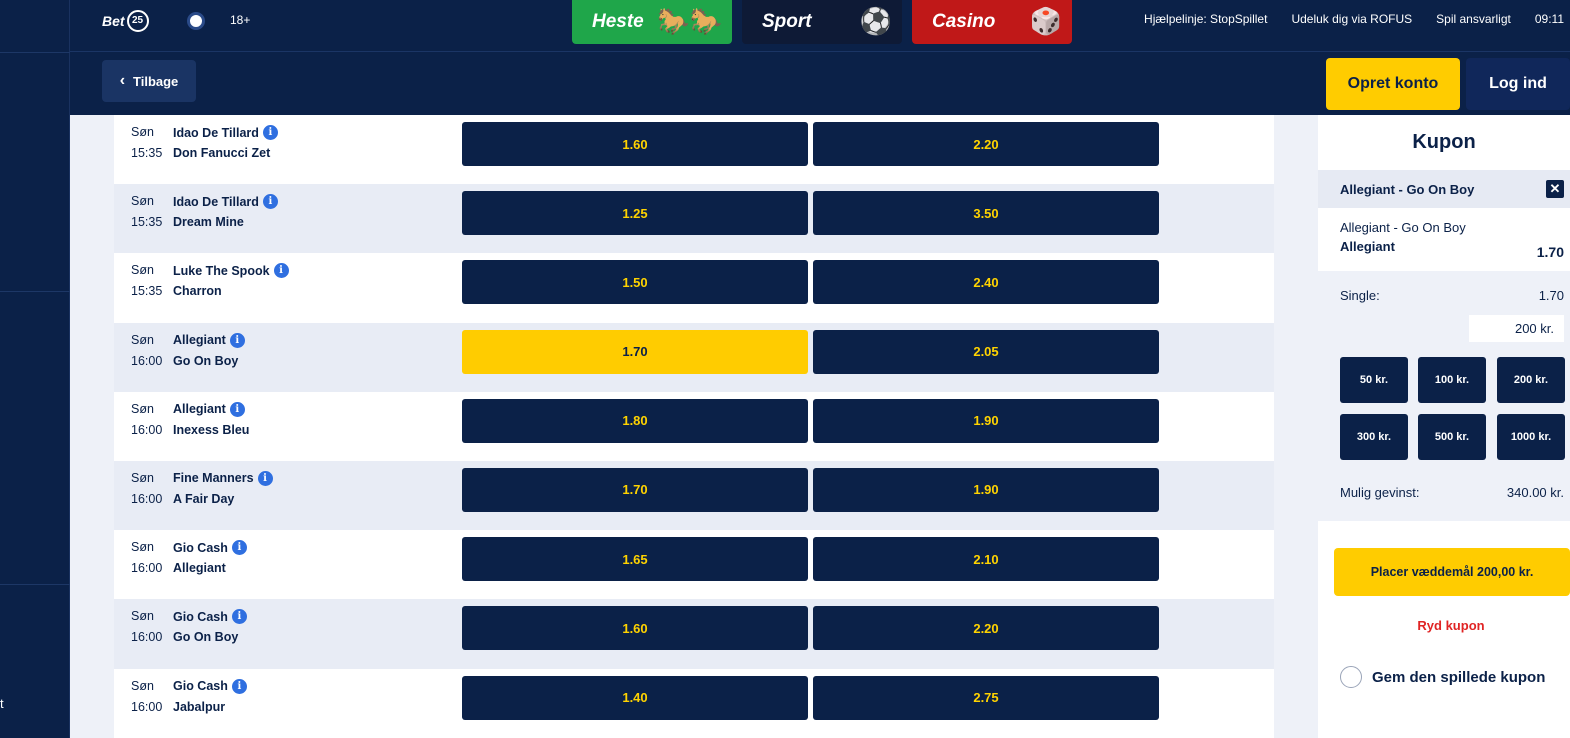  What do you see at coordinates (986, 559) in the screenshot?
I see `odds-button-2: 2.10` at bounding box center [986, 559].